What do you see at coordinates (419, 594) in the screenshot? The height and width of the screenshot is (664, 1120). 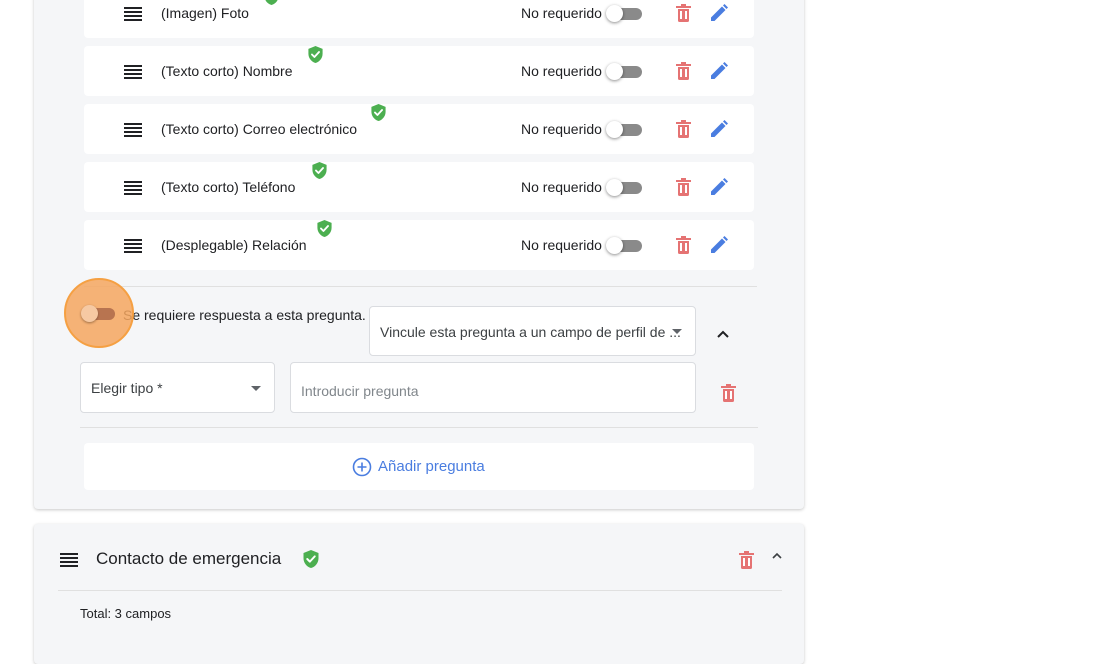 I see `form-section-card: Contacto de emergencia Total: 3 campos` at bounding box center [419, 594].